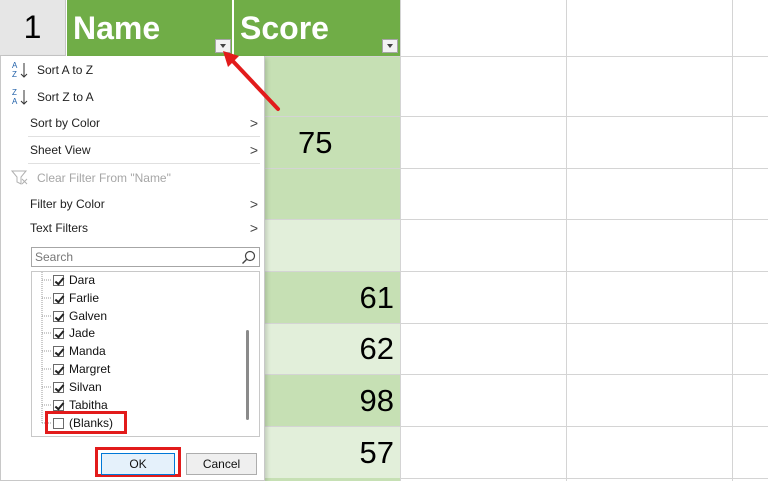  Describe the element at coordinates (332, 297) in the screenshot. I see `score-cell: 61` at that location.